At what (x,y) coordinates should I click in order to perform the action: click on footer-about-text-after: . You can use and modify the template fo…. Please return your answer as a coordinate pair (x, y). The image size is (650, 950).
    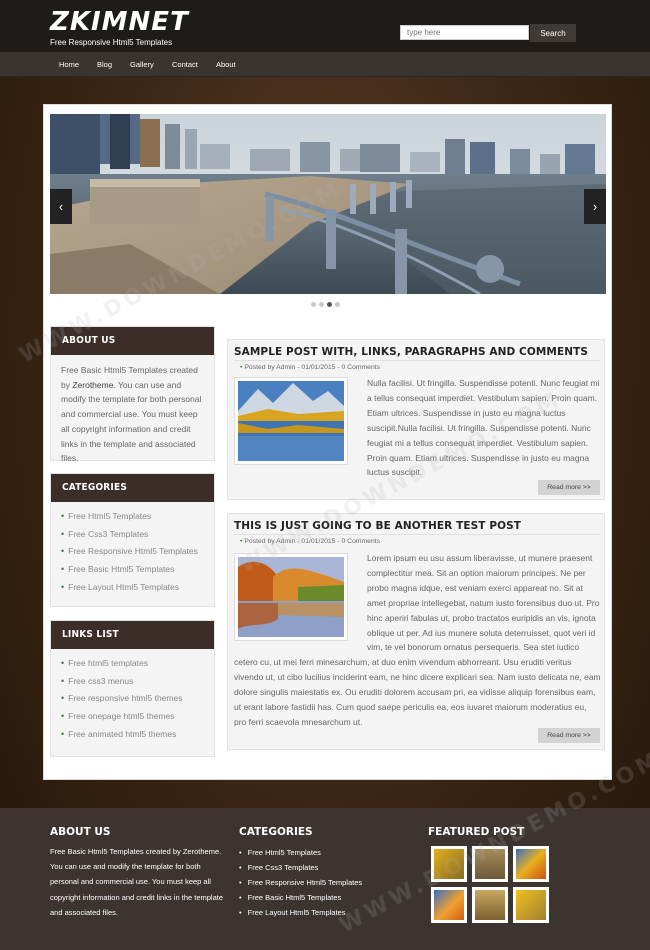
    Looking at the image, I should click on (137, 882).